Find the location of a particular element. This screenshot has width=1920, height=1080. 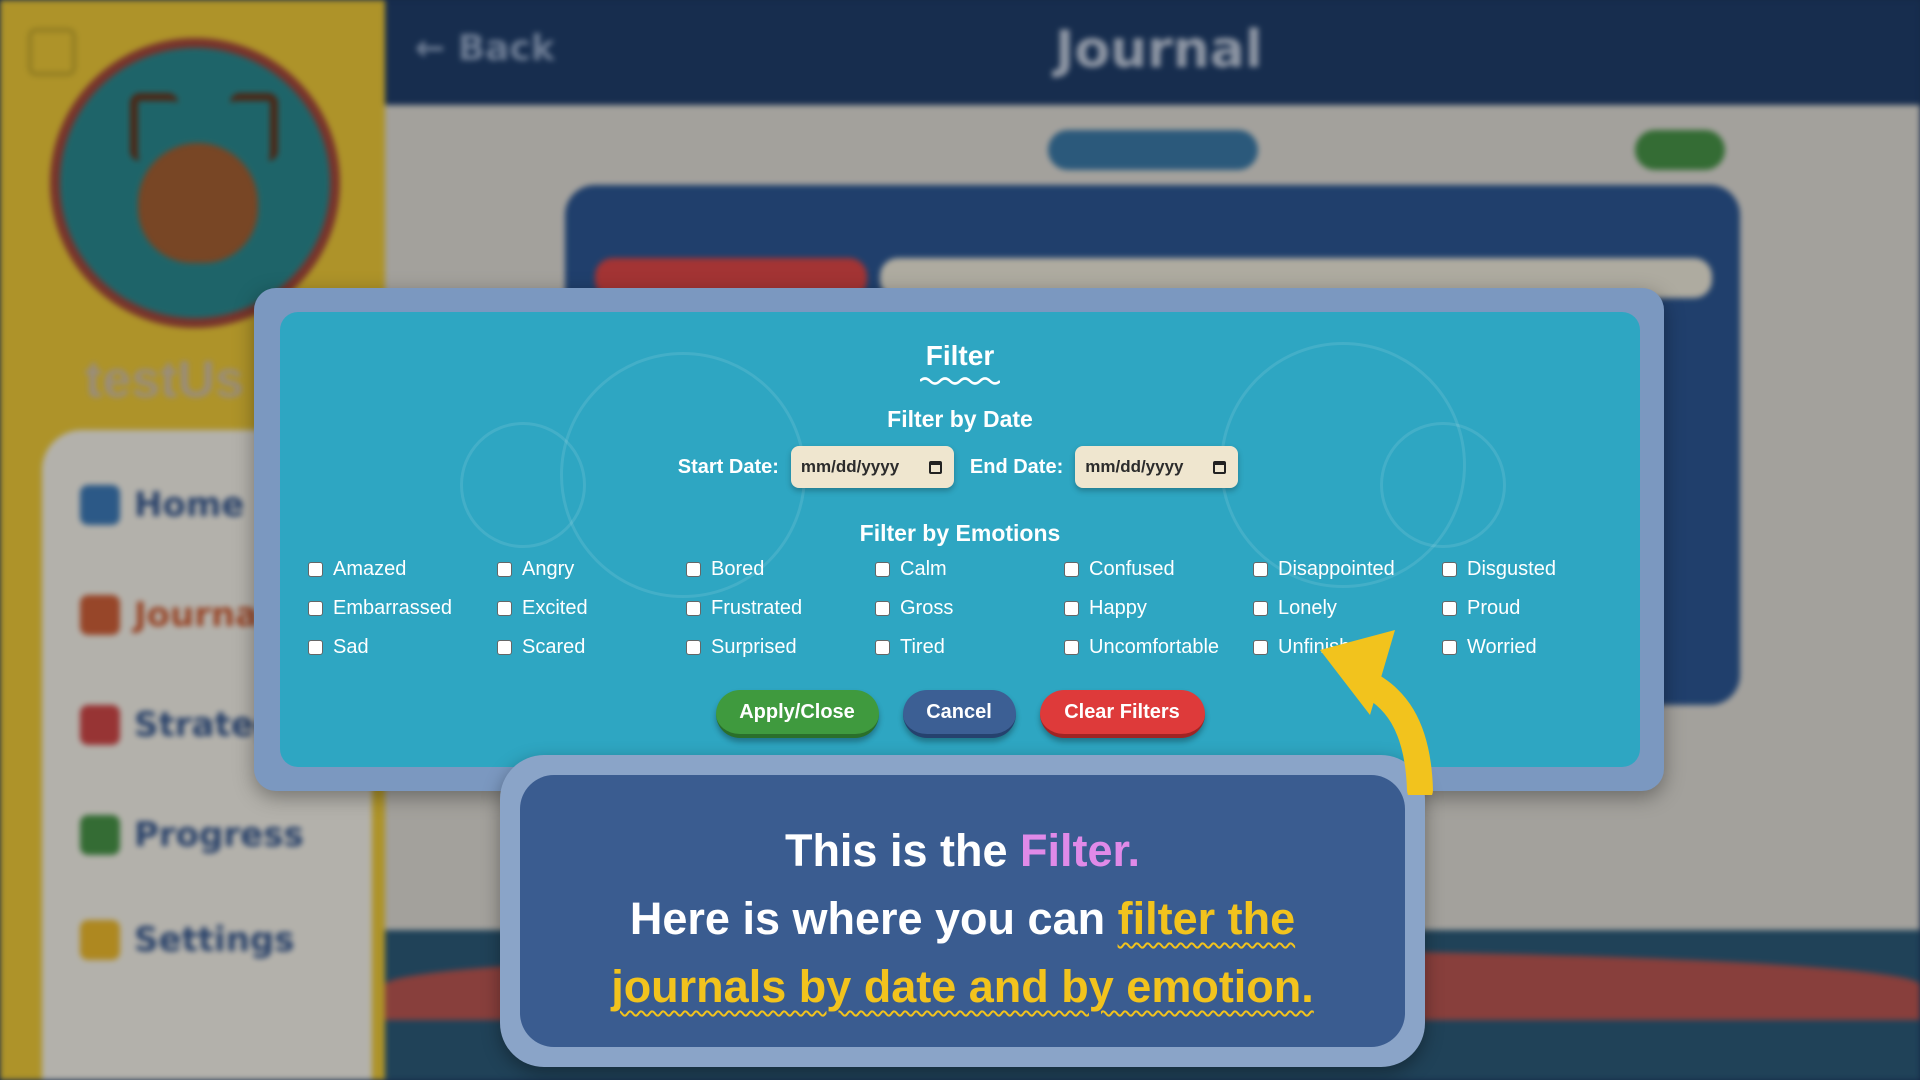

emotion-option: Disappointed is located at coordinates (1347, 569).